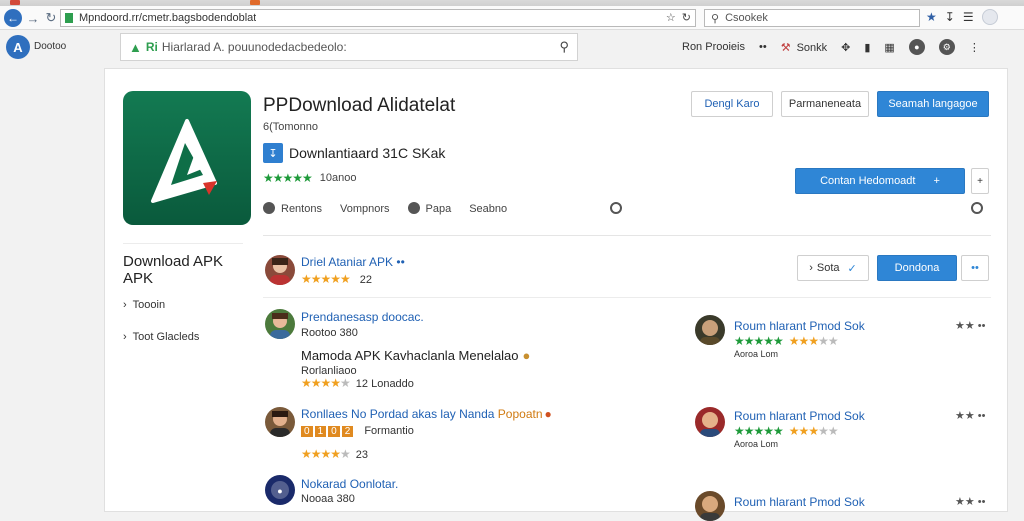  What do you see at coordinates (173, 270) in the screenshot?
I see `sidebar-title: Download APK APK` at bounding box center [173, 270].